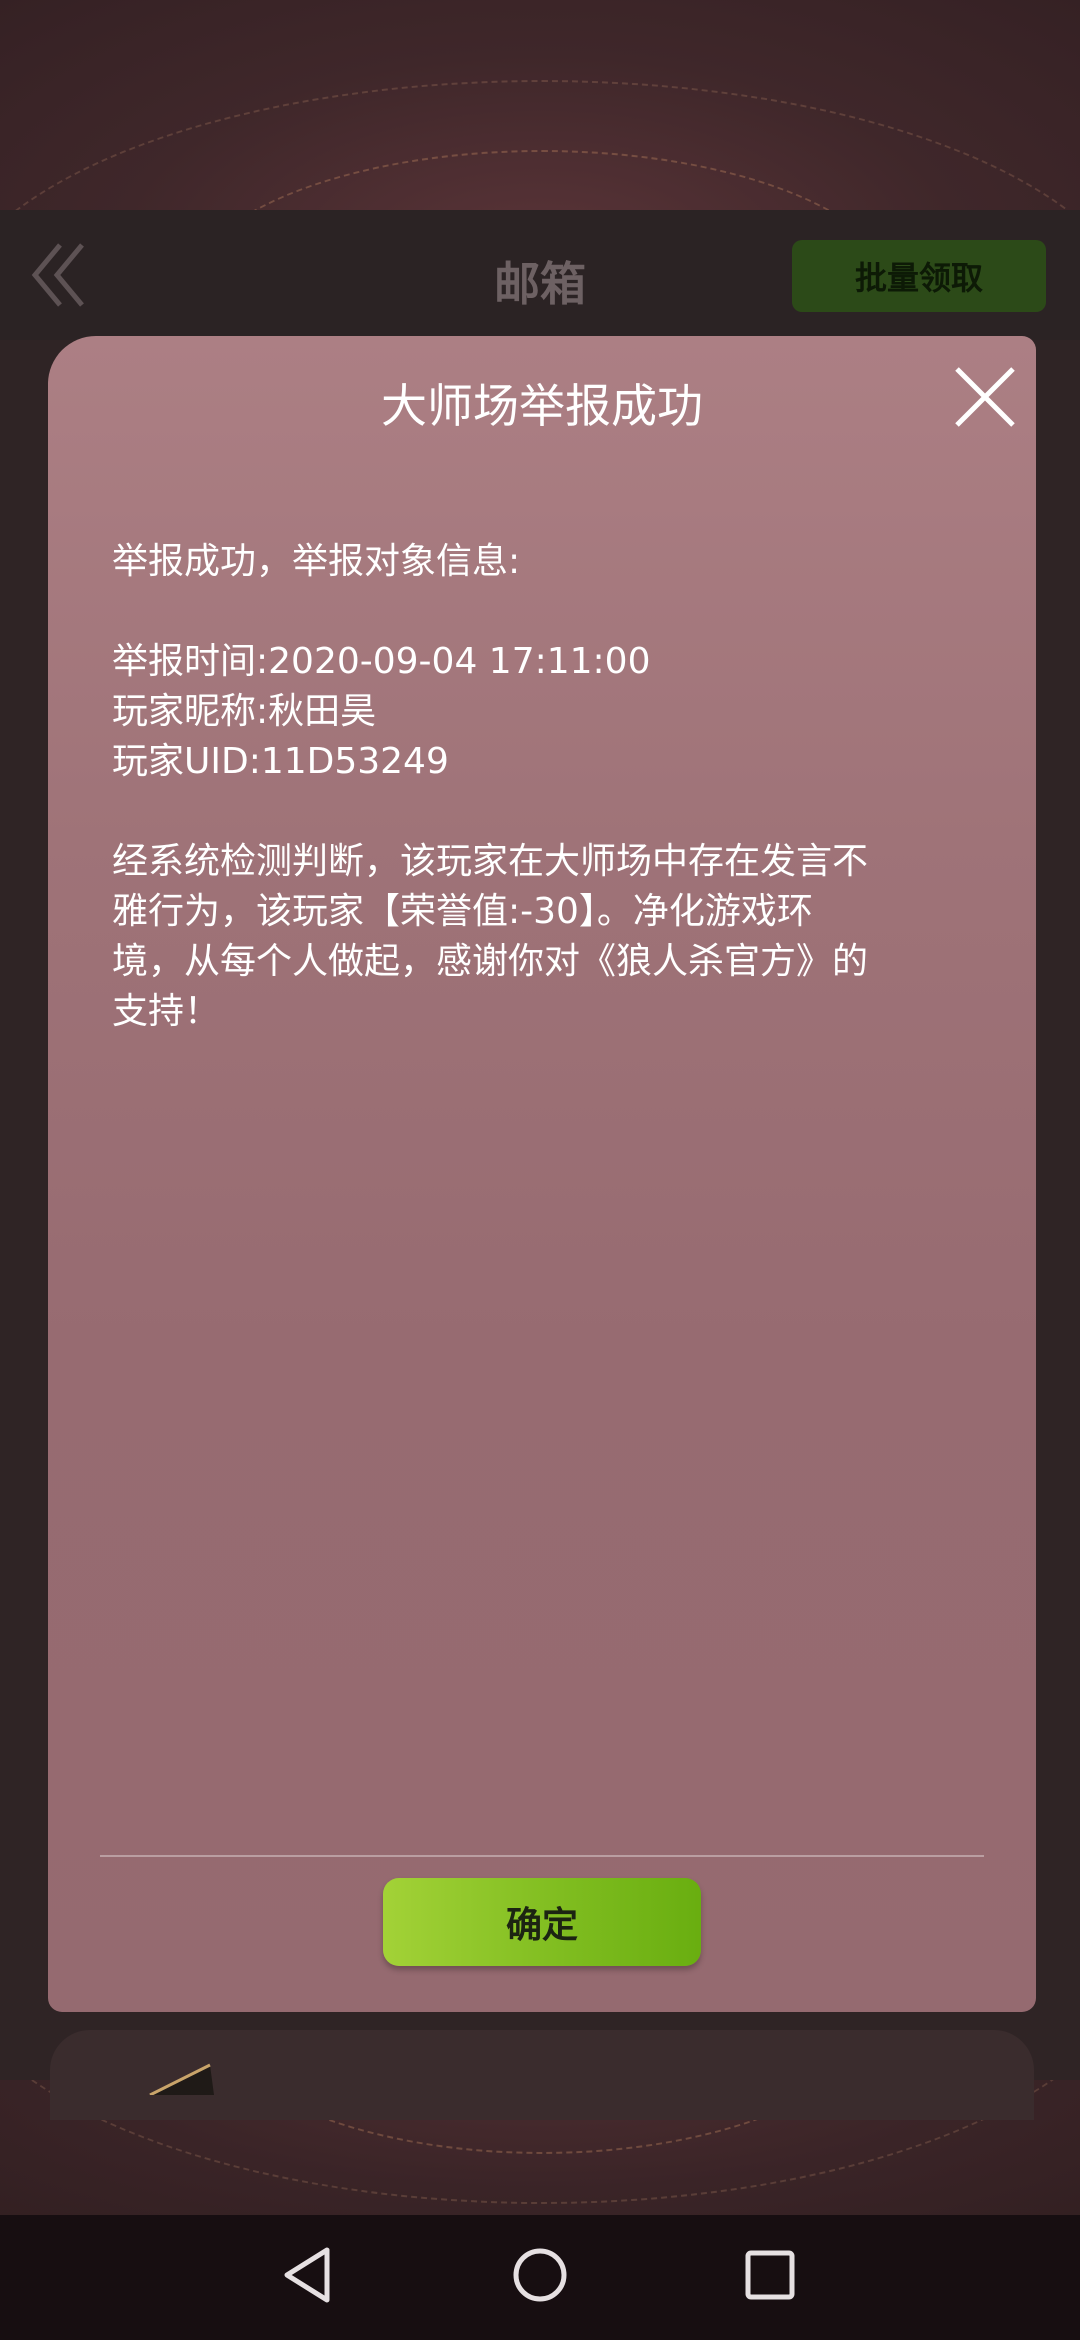 This screenshot has height=2340, width=1080. What do you see at coordinates (540, 105) in the screenshot?
I see `top-decoration` at bounding box center [540, 105].